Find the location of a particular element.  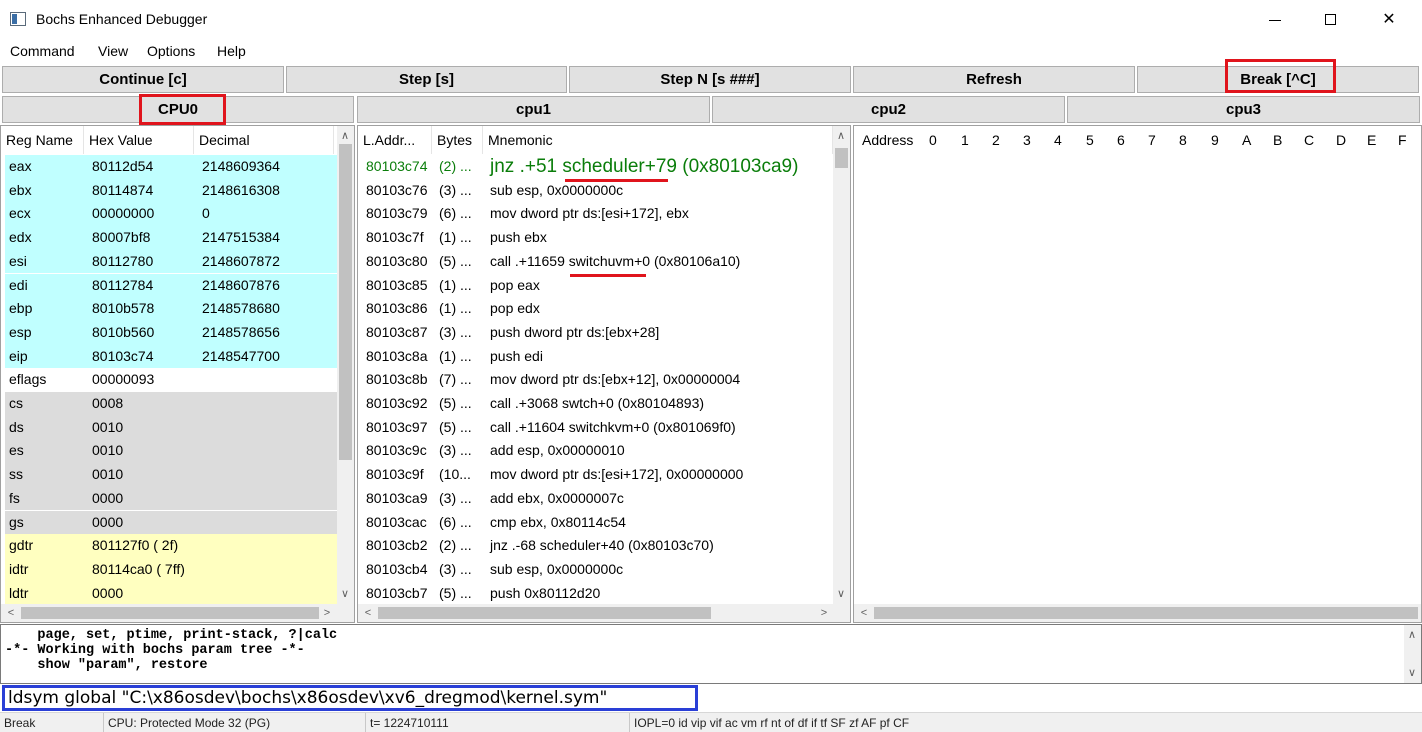

memory-header-col: 2 is located at coordinates (996, 140).